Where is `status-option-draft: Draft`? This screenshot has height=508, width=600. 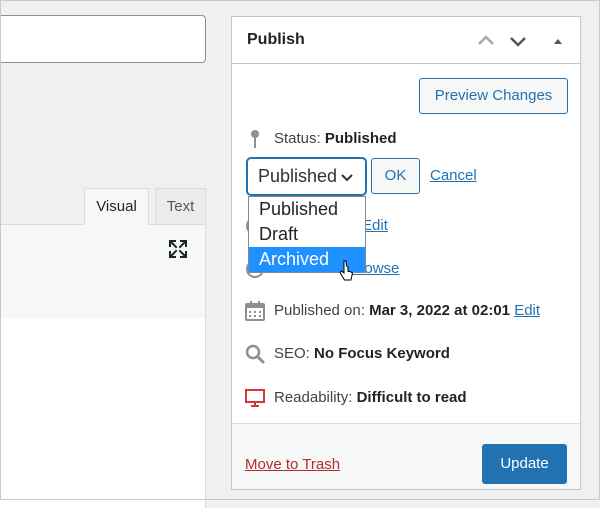 status-option-draft: Draft is located at coordinates (307, 234).